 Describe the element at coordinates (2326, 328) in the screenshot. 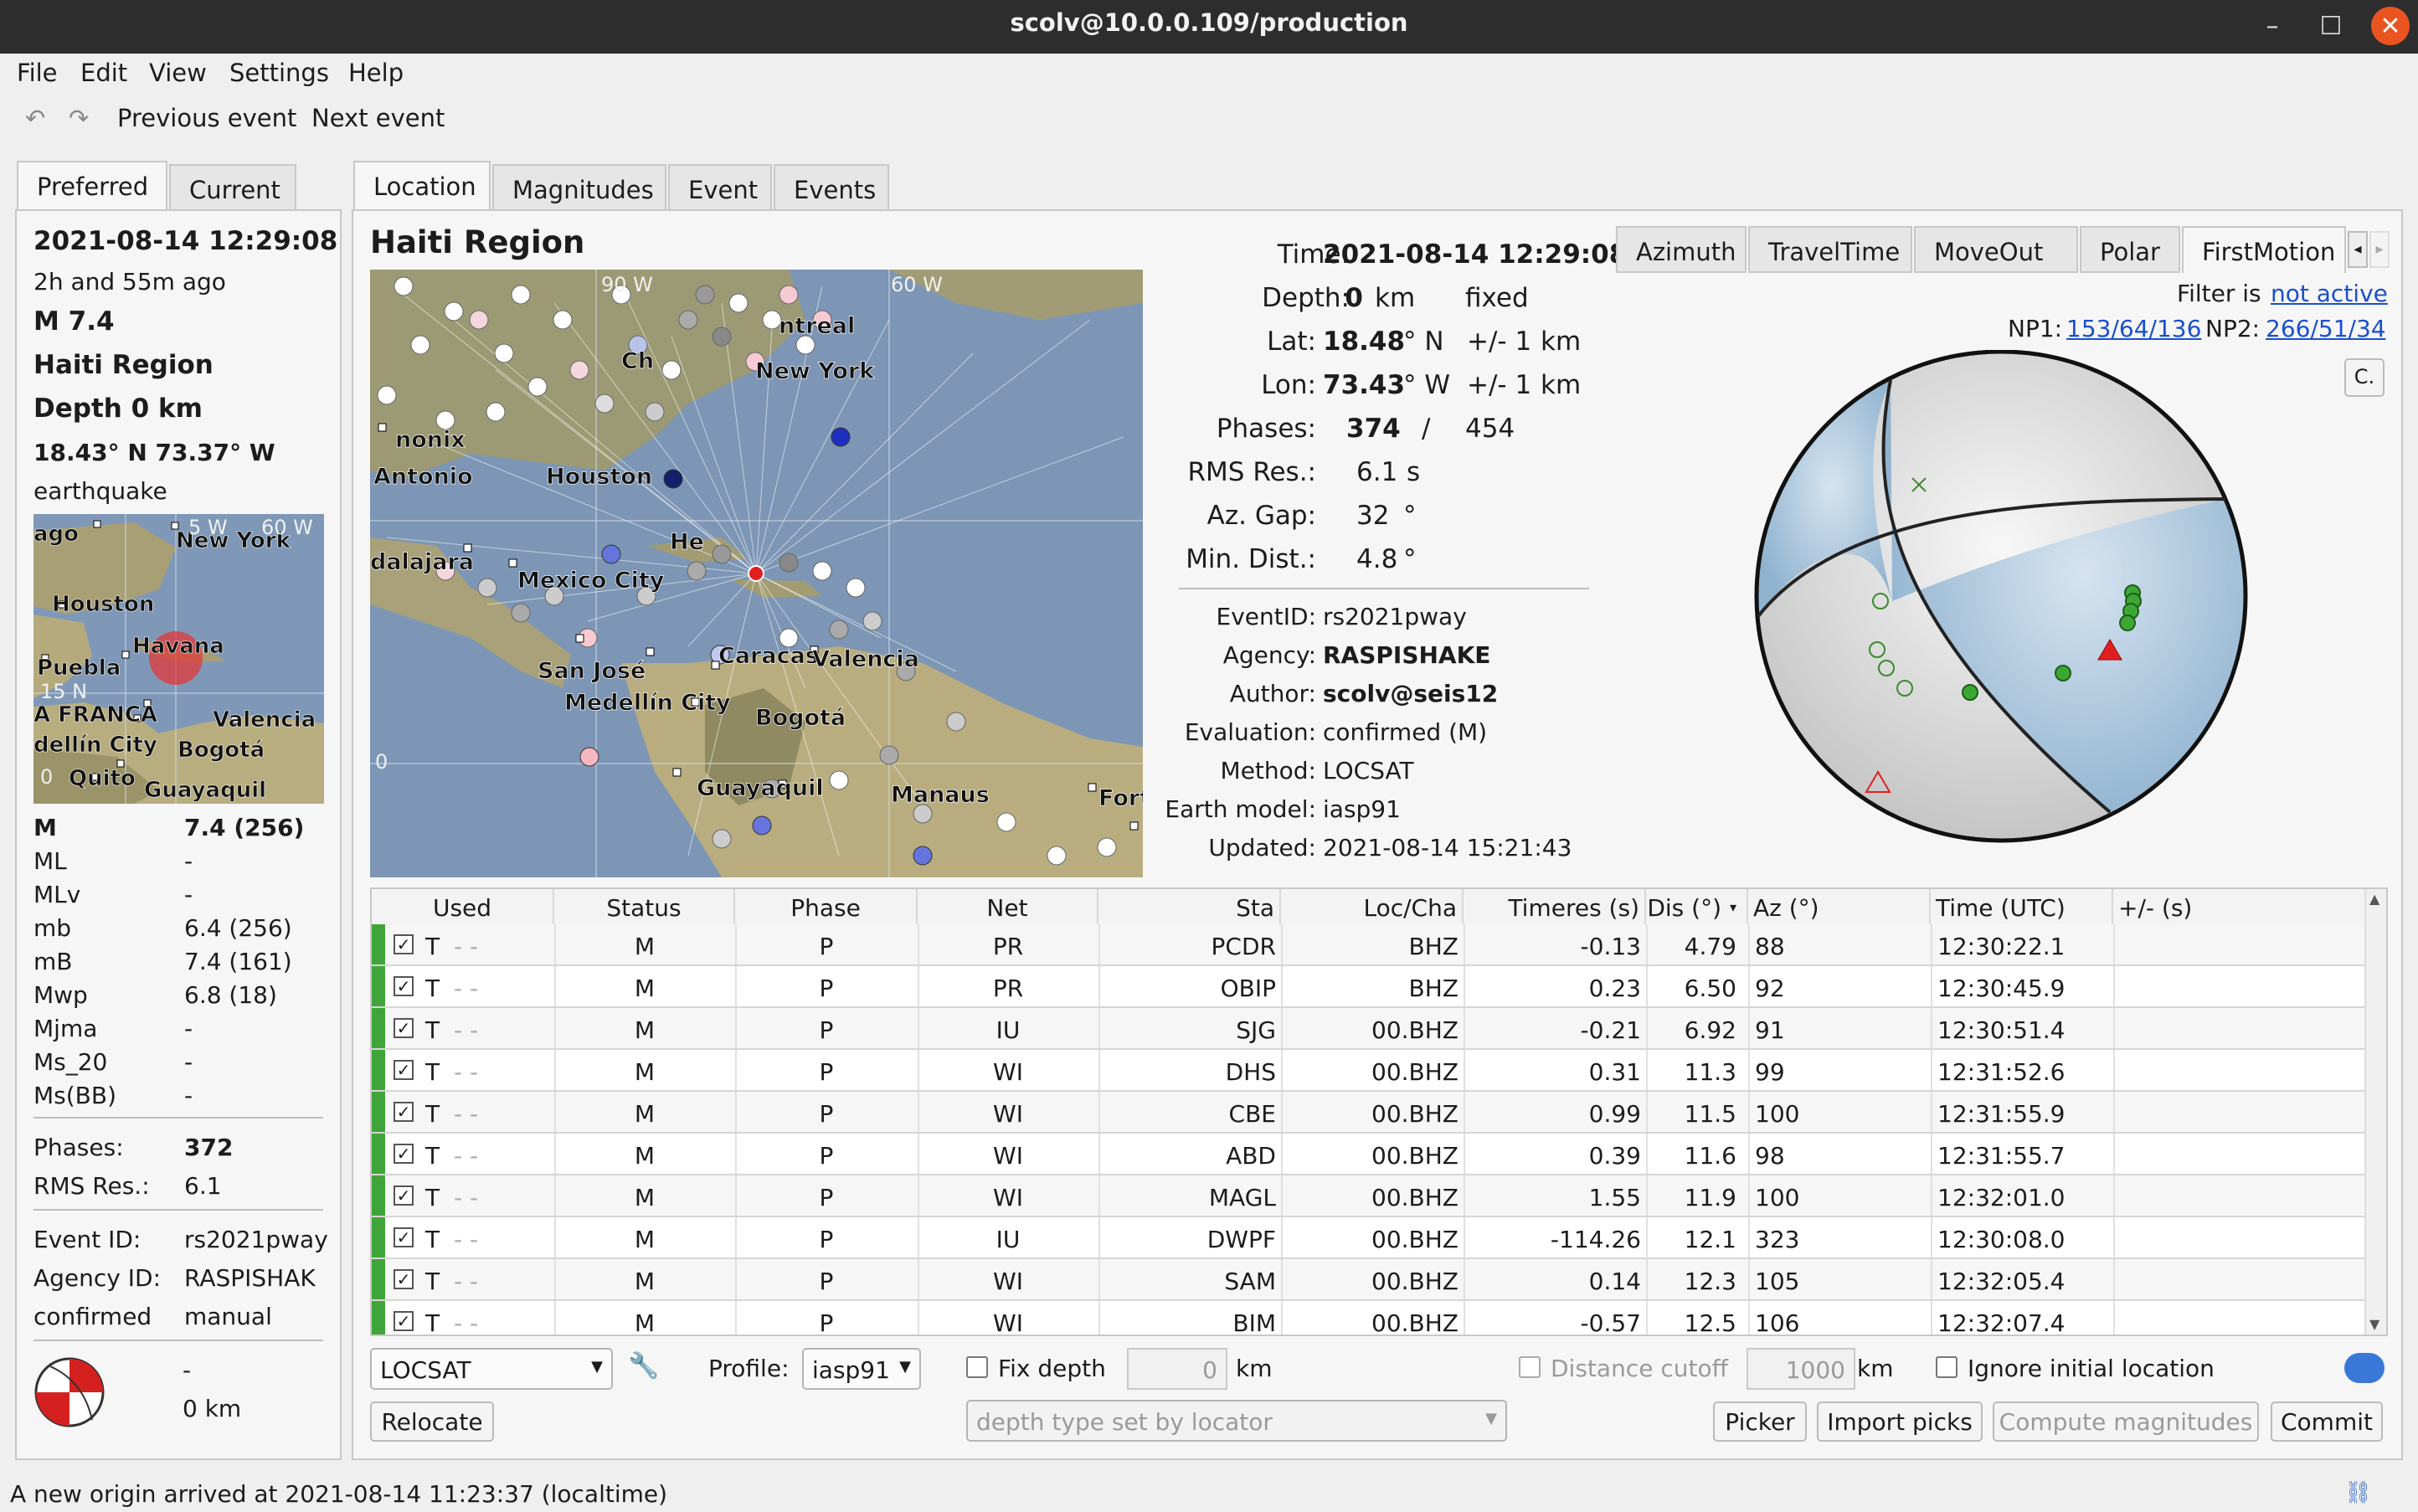

I see `np2-link: 266/51/34` at that location.